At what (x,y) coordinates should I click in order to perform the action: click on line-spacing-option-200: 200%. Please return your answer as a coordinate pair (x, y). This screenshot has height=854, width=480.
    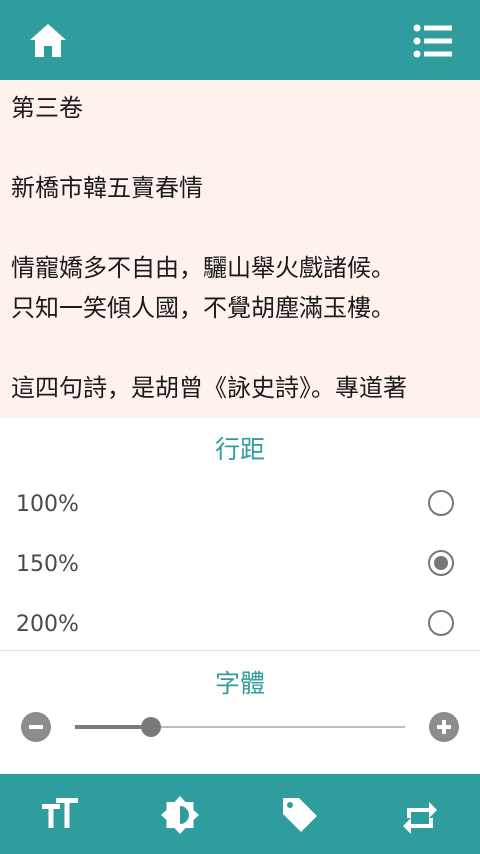
    Looking at the image, I should click on (240, 626).